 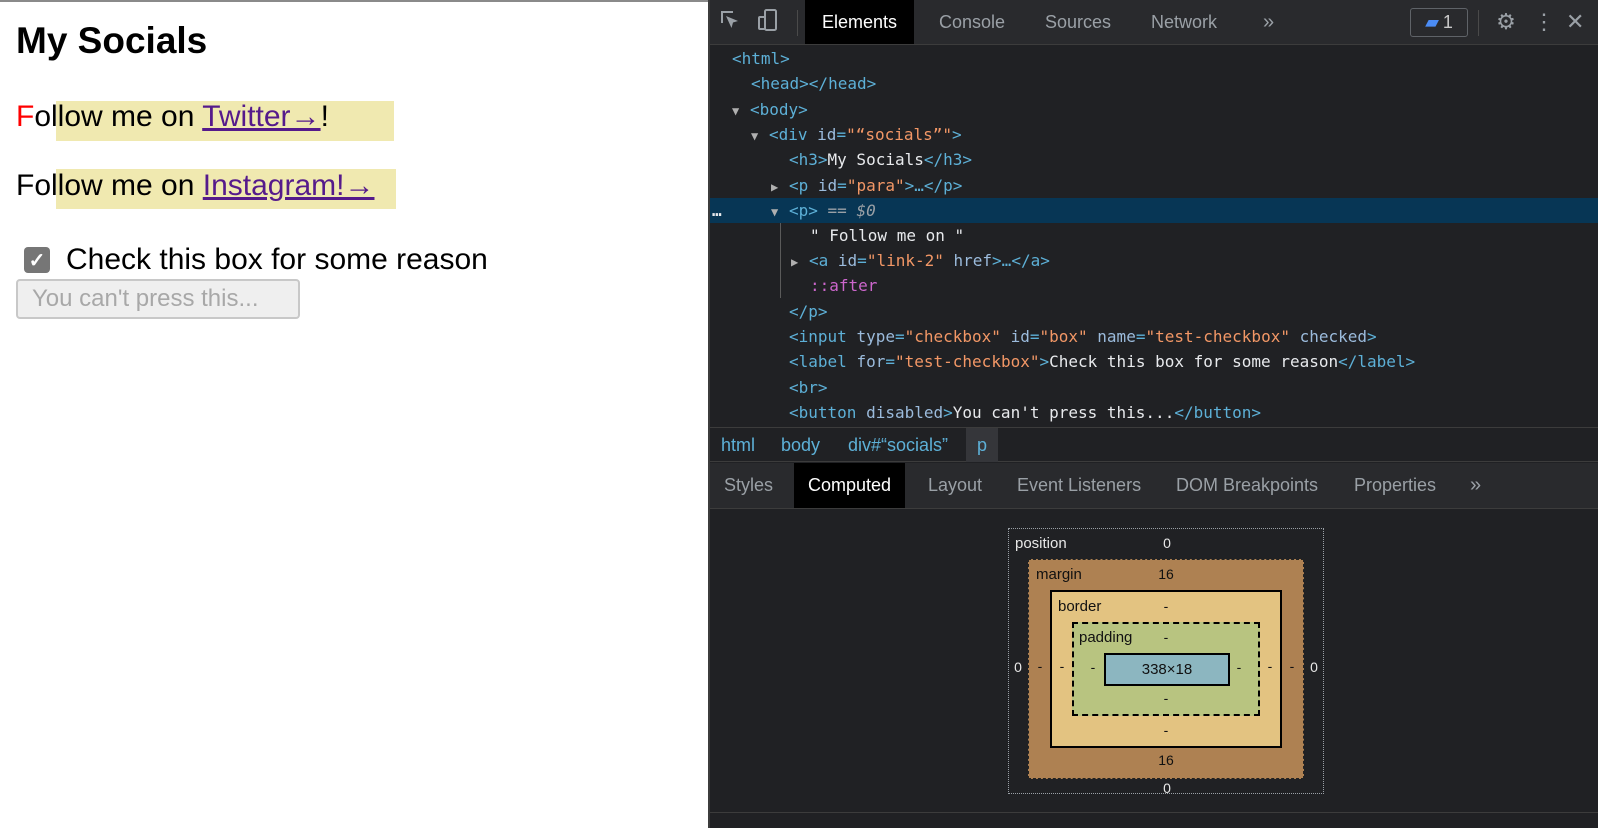 What do you see at coordinates (1154, 58) in the screenshot?
I see `dom-node-html: <html>` at bounding box center [1154, 58].